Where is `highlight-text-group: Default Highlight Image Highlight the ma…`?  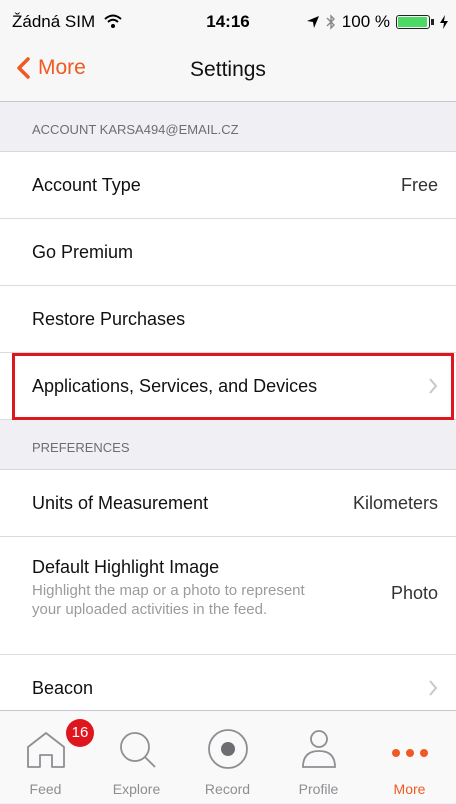 highlight-text-group: Default Highlight Image Highlight the ma… is located at coordinates (235, 588).